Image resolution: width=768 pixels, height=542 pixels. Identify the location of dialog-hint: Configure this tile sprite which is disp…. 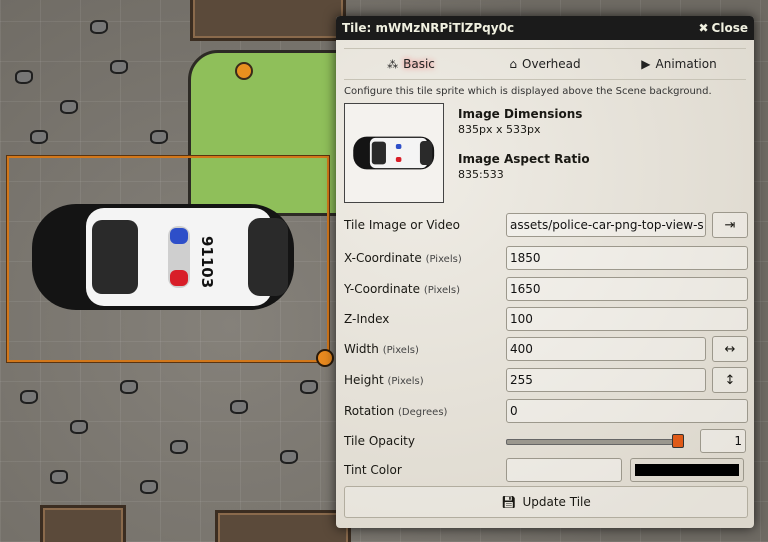
(528, 91).